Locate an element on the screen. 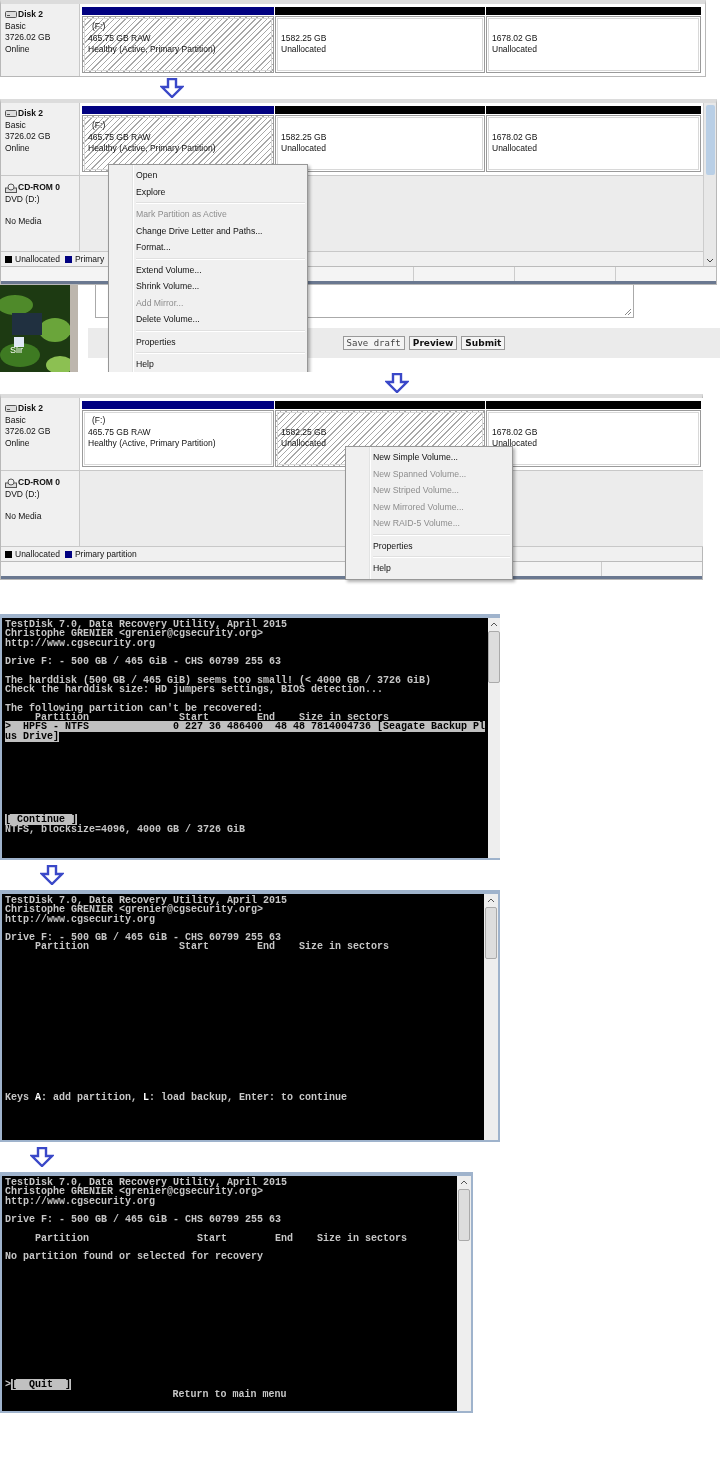 Image resolution: width=720 pixels, height=1476 pixels. quit-option: [ Quit ] is located at coordinates (41, 1385).